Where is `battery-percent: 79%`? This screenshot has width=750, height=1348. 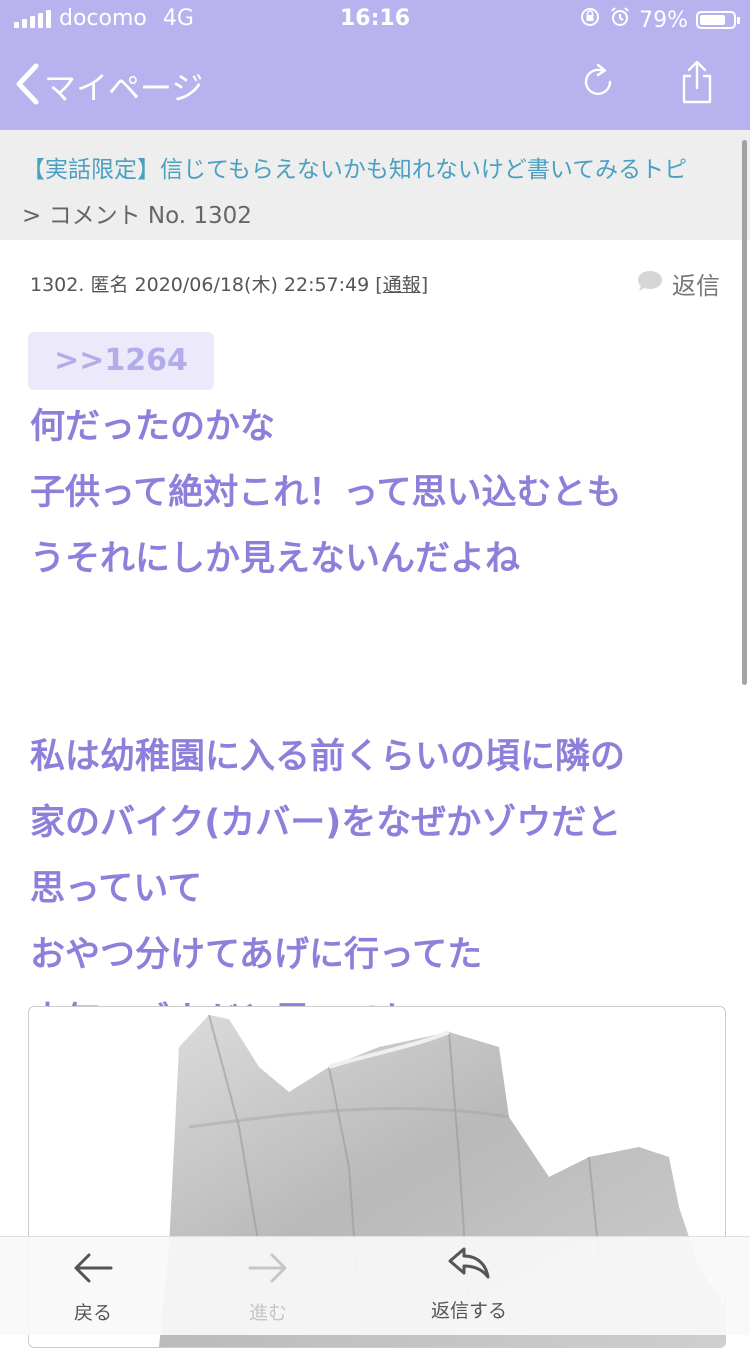 battery-percent: 79% is located at coordinates (663, 20).